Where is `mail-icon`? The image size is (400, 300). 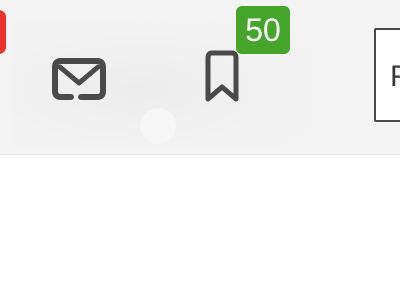 mail-icon is located at coordinates (79, 79).